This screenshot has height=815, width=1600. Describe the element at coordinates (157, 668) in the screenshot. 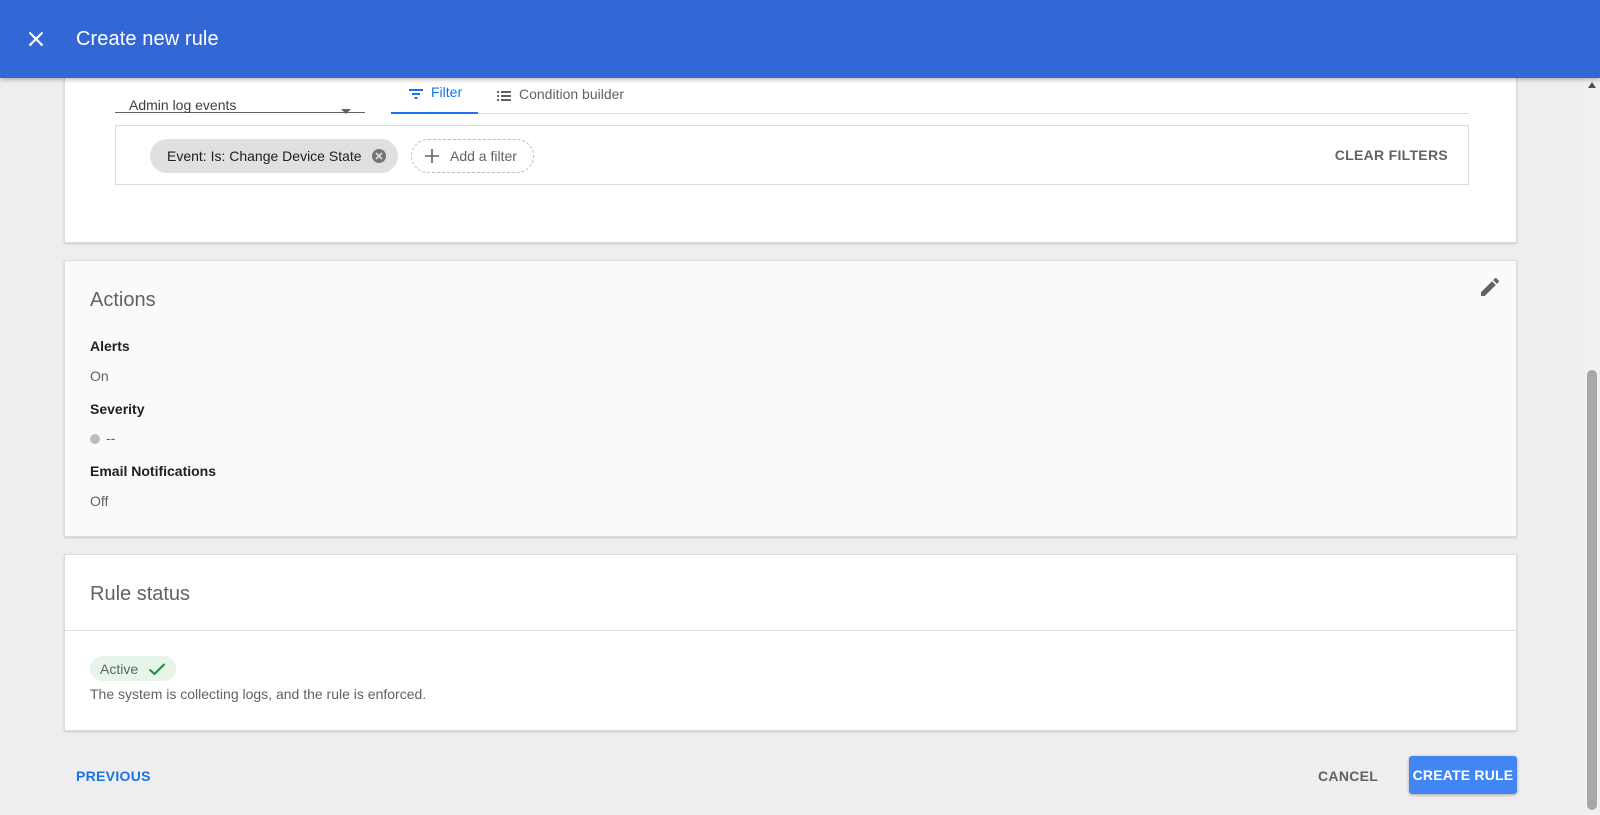

I see `check-icon` at that location.